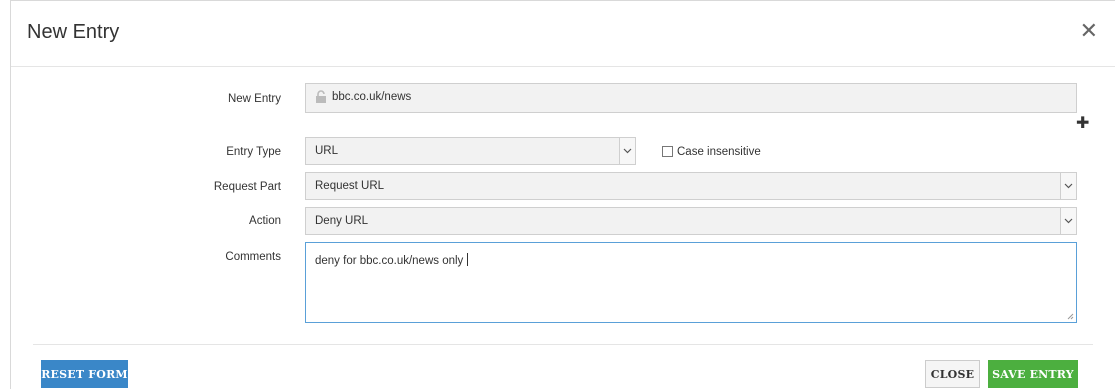 This screenshot has width=1115, height=389. I want to click on entry-type-value: URL, so click(327, 151).